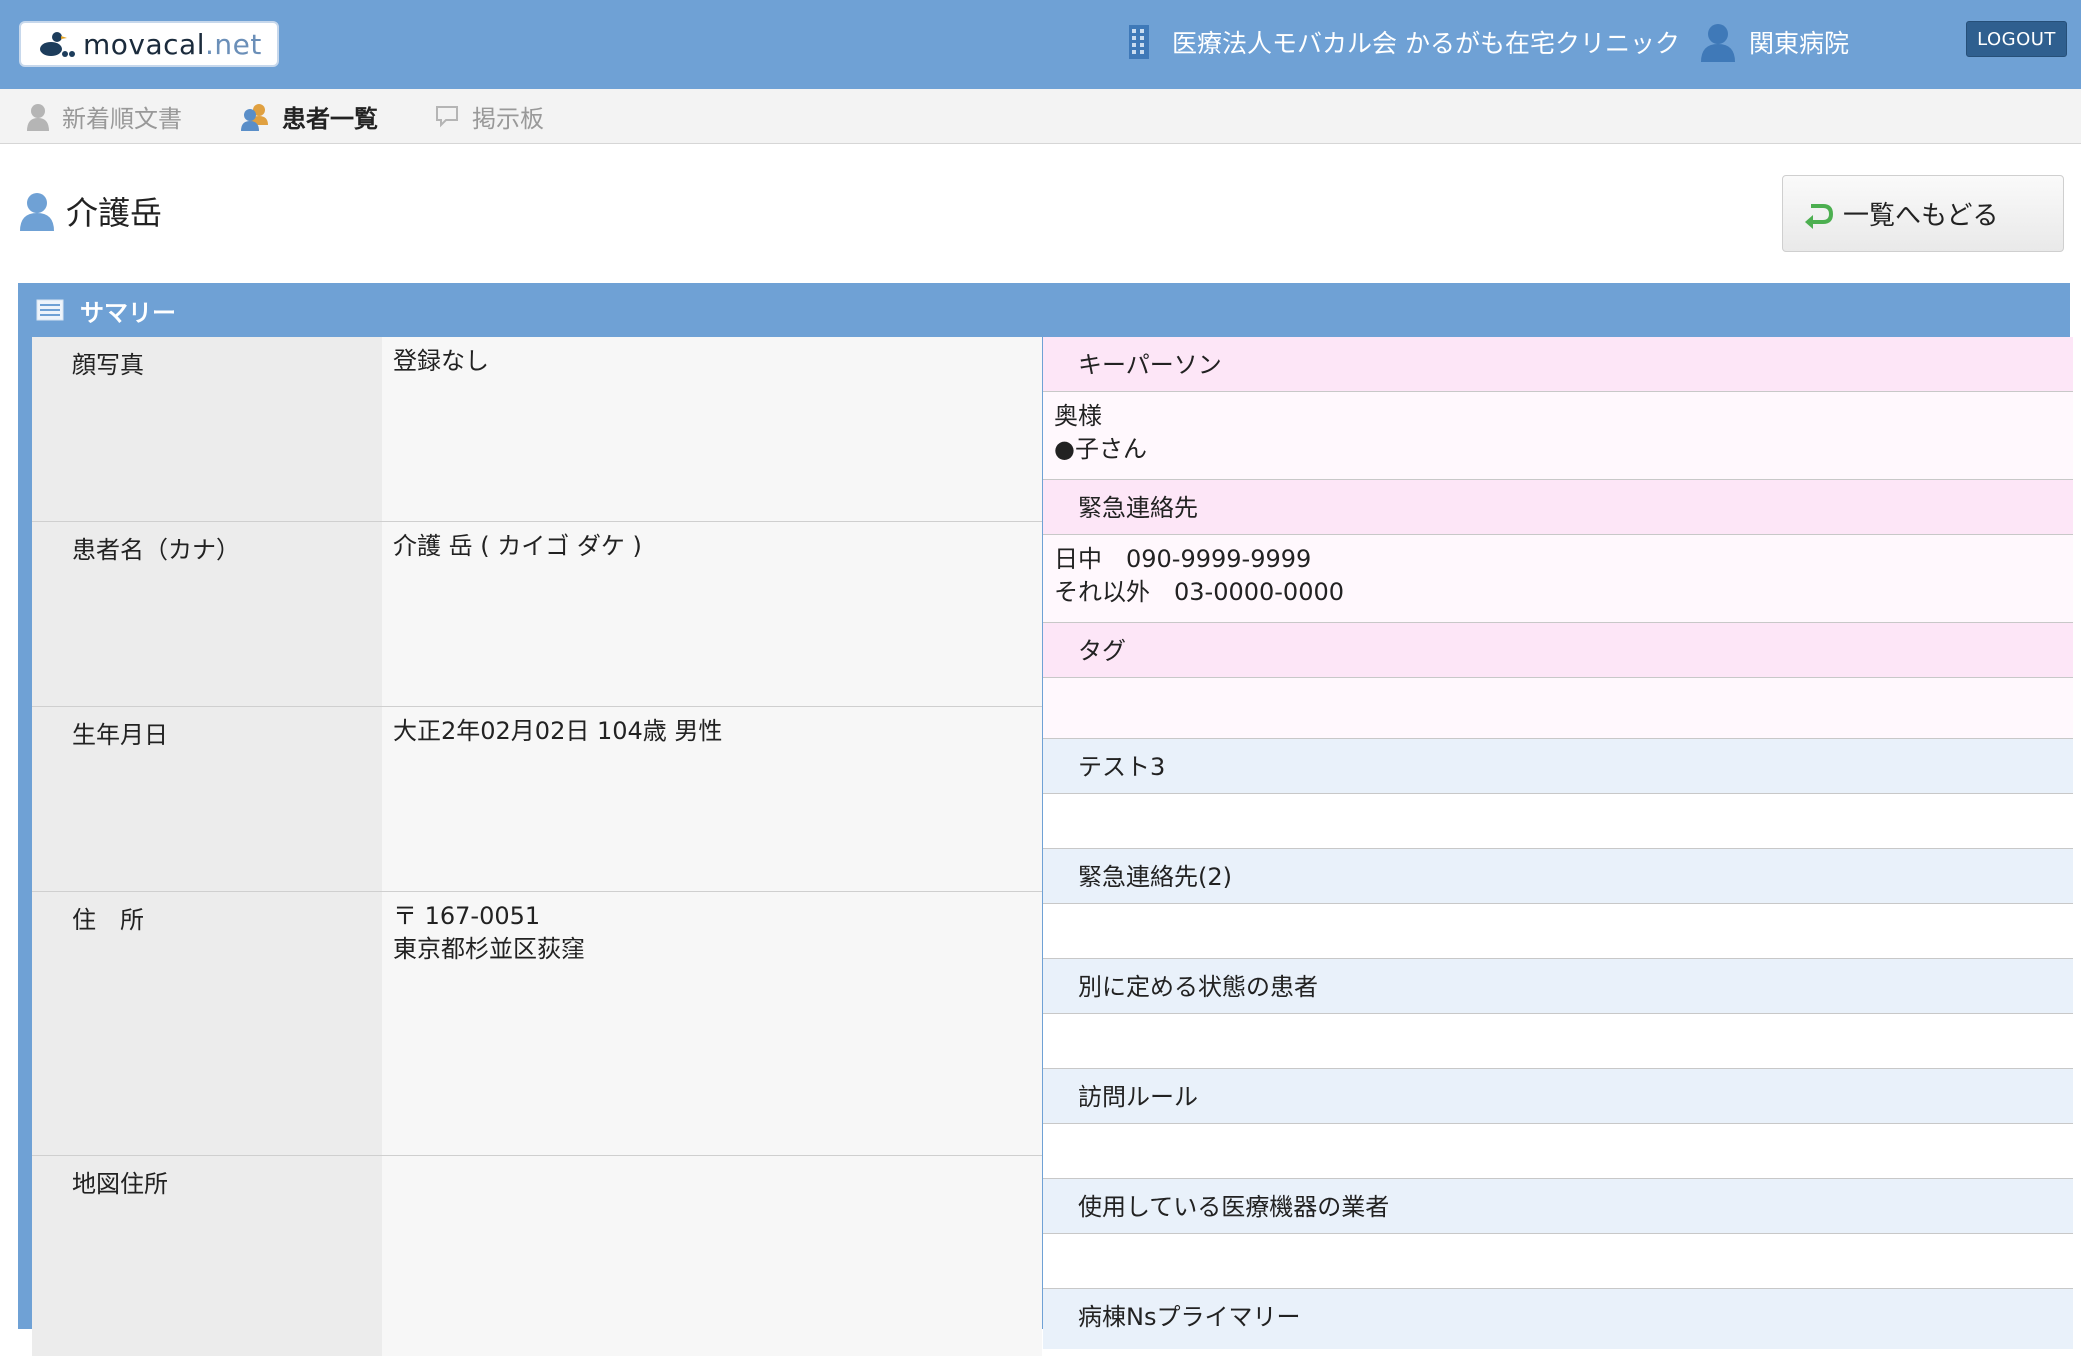 The width and height of the screenshot is (2081, 1356). Describe the element at coordinates (122, 119) in the screenshot. I see `nav-label: 新着順文書` at that location.